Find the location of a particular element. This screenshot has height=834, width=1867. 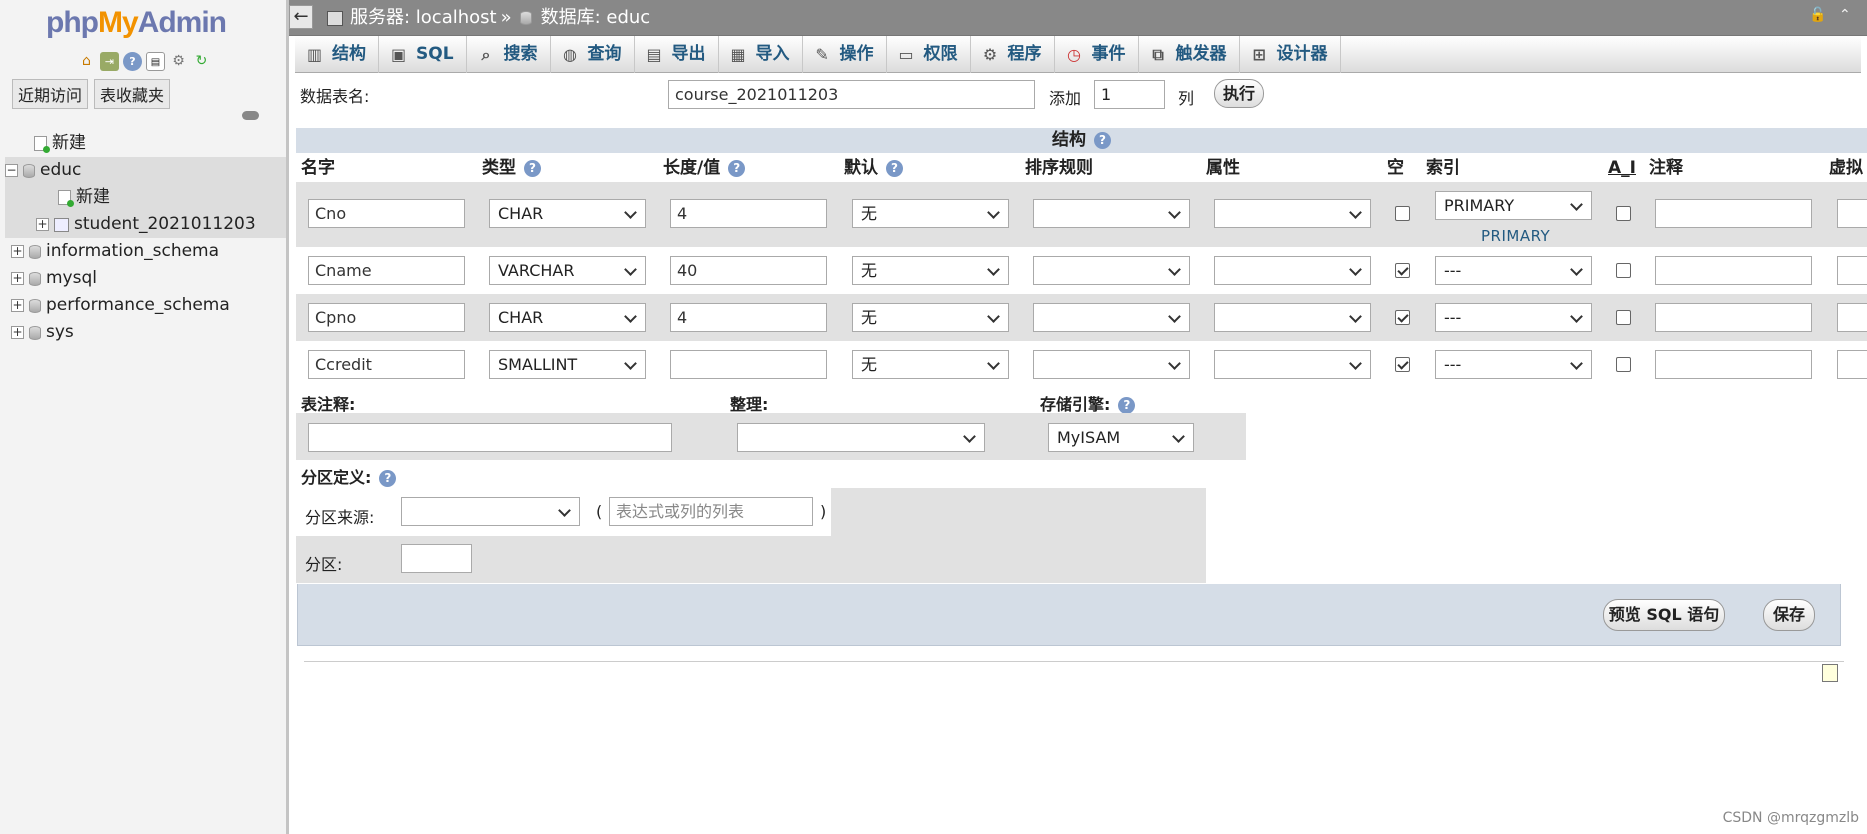

home-icon: ⌂ is located at coordinates (86, 61).